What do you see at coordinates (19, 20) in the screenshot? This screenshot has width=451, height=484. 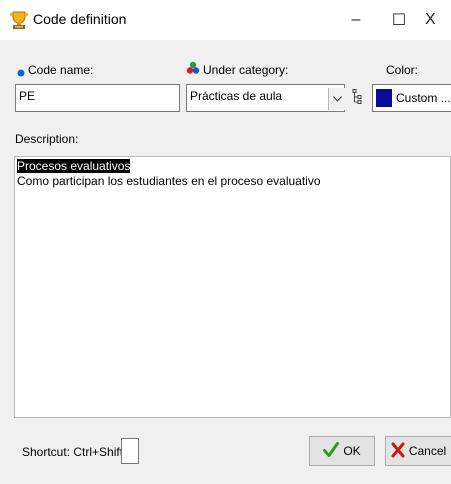 I see `trophy-icon` at bounding box center [19, 20].